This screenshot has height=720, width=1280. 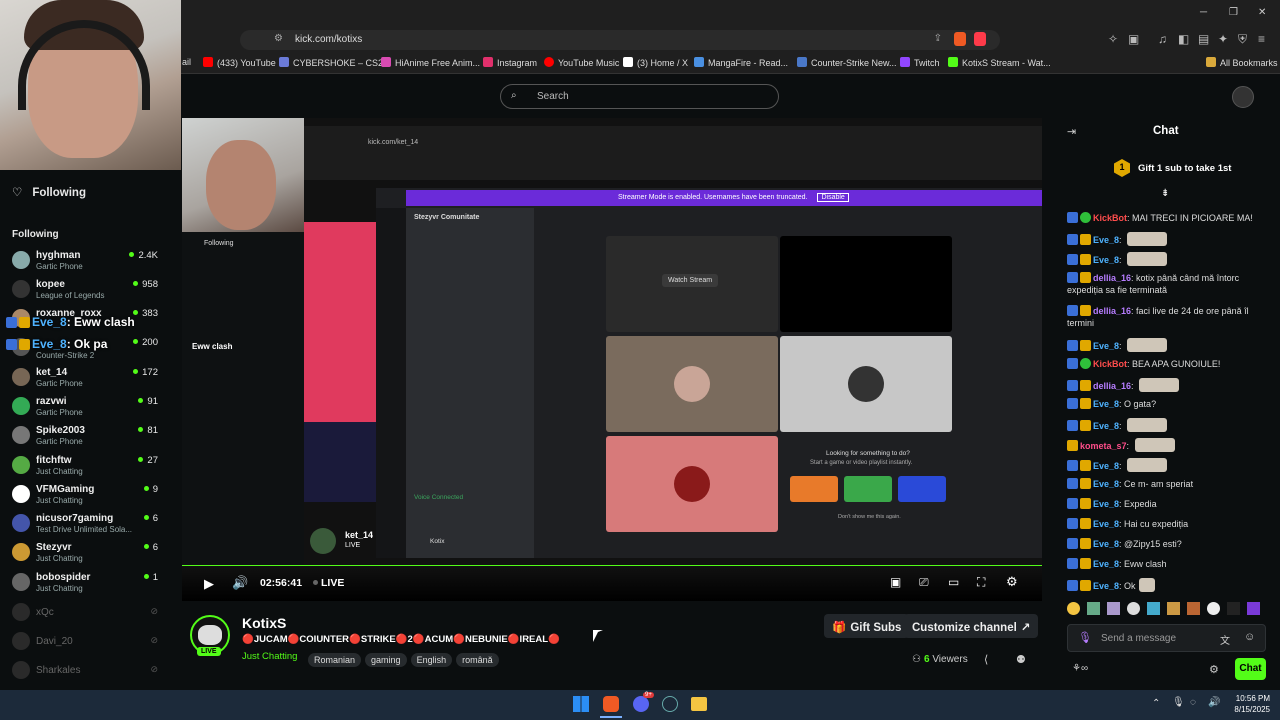 What do you see at coordinates (1250, 698) in the screenshot?
I see `clock-time: 10:56 PM` at bounding box center [1250, 698].